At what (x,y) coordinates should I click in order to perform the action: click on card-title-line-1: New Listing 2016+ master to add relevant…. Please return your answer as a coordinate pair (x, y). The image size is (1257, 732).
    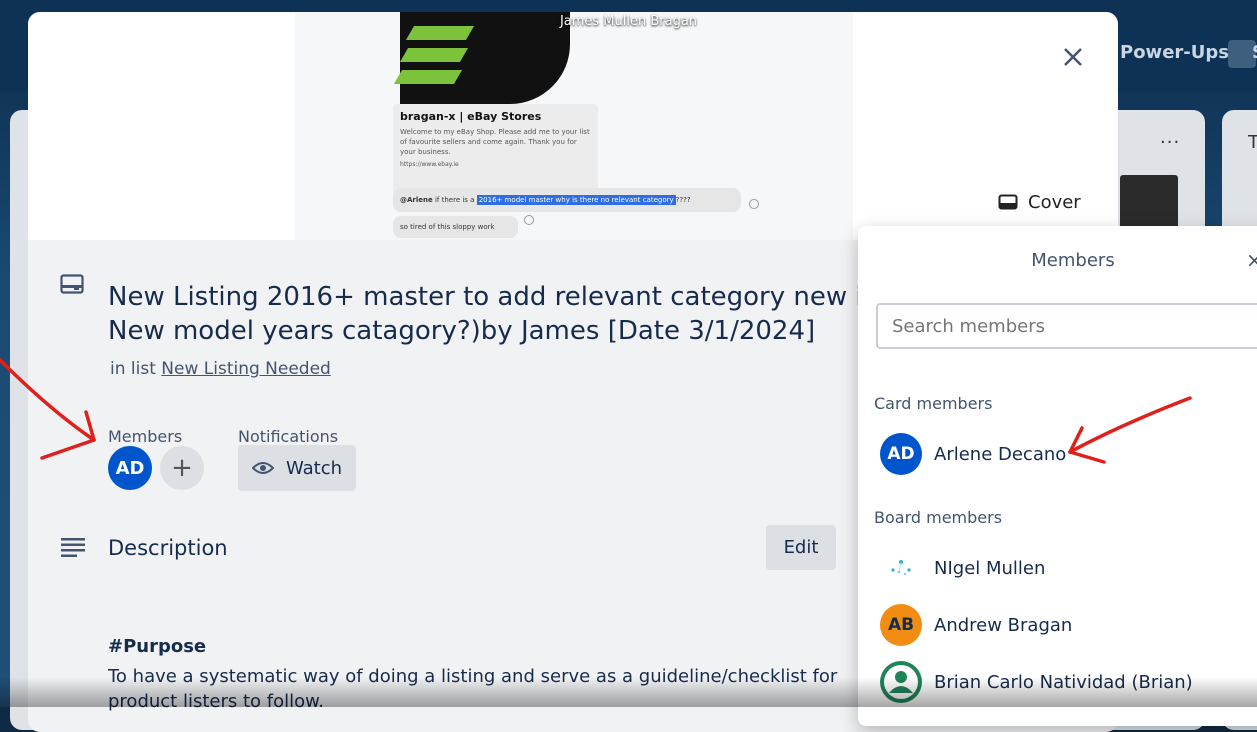
    Looking at the image, I should click on (488, 297).